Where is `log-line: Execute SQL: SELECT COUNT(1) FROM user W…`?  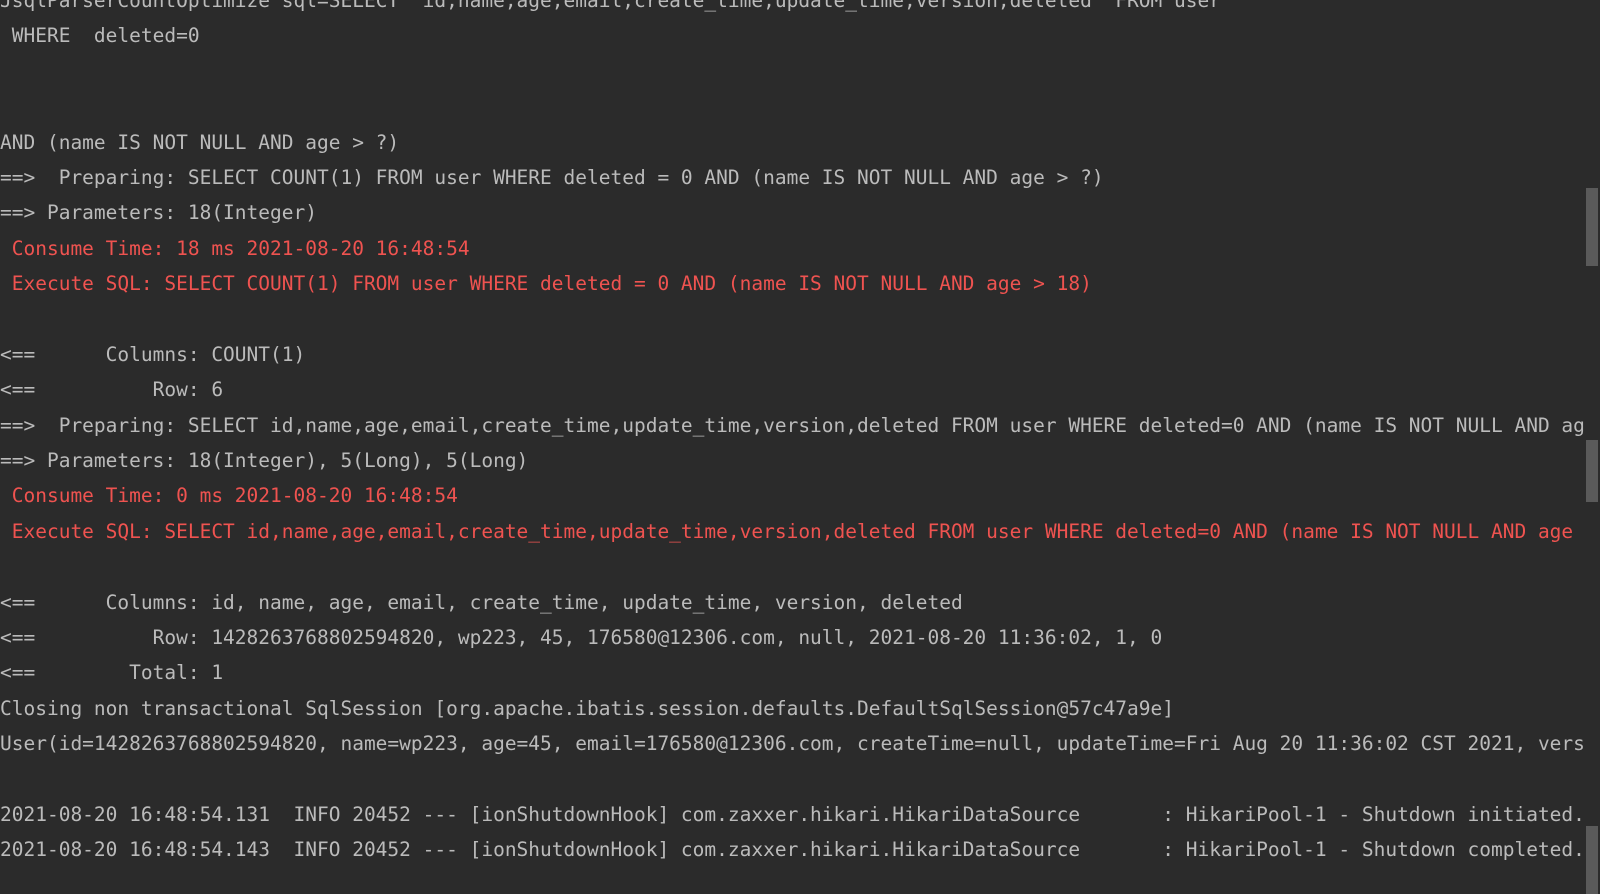 log-line: Execute SQL: SELECT COUNT(1) FROM user W… is located at coordinates (546, 284).